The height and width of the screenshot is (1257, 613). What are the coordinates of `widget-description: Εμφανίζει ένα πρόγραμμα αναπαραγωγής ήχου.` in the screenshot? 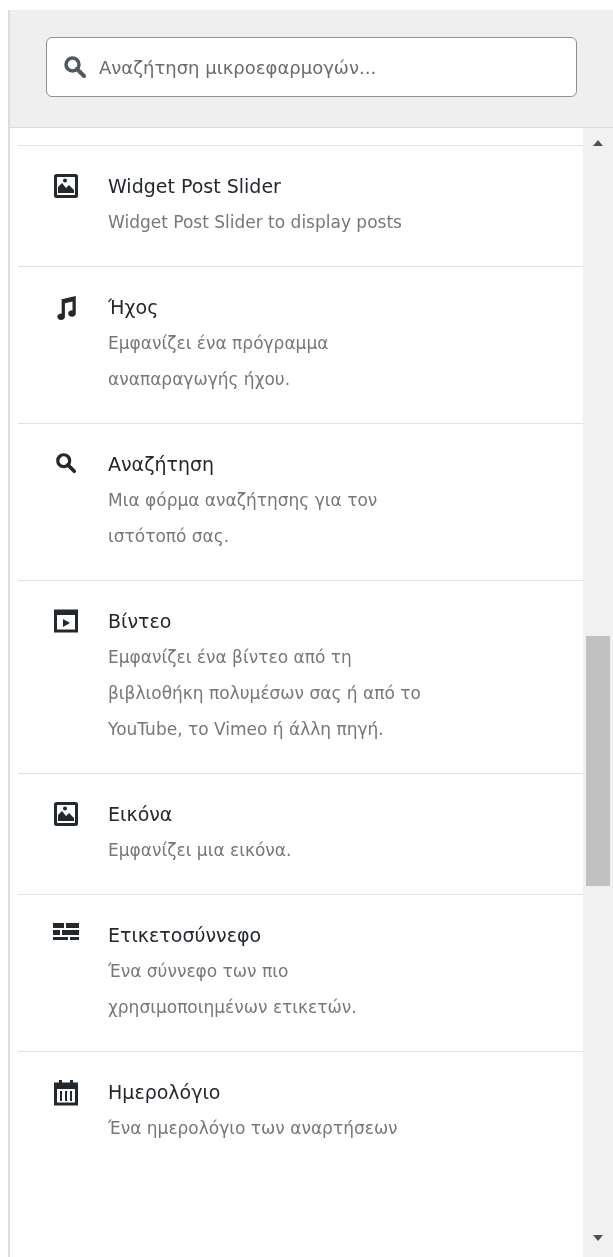 It's located at (219, 361).